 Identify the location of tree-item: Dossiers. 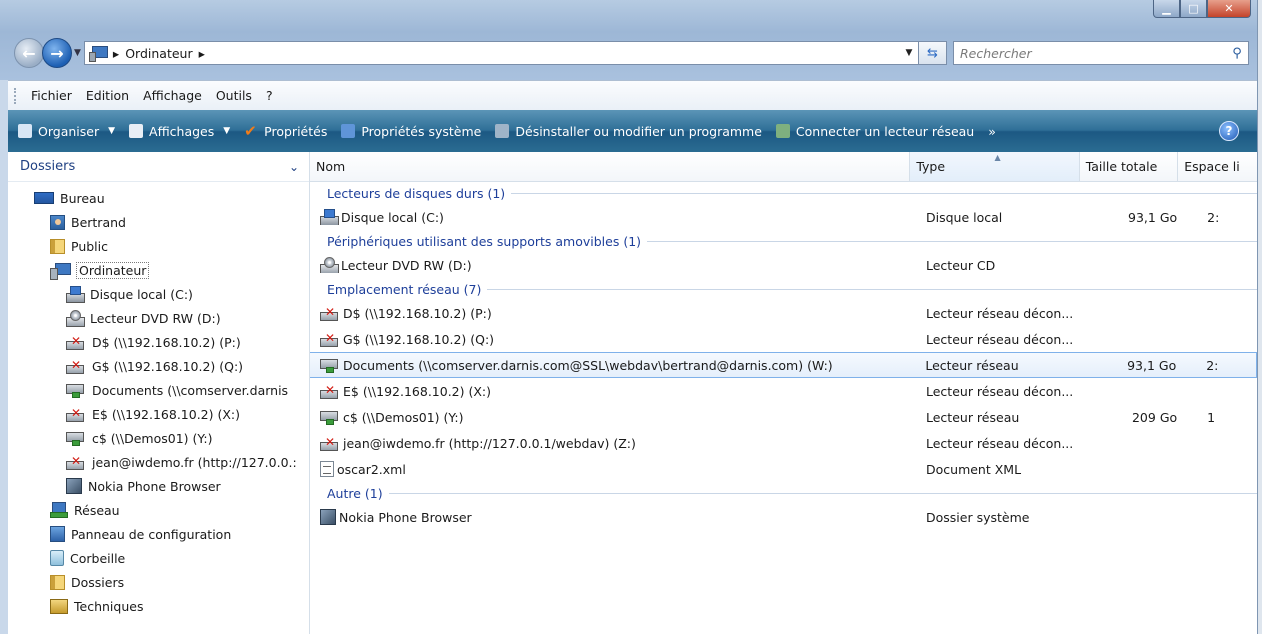
(158, 582).